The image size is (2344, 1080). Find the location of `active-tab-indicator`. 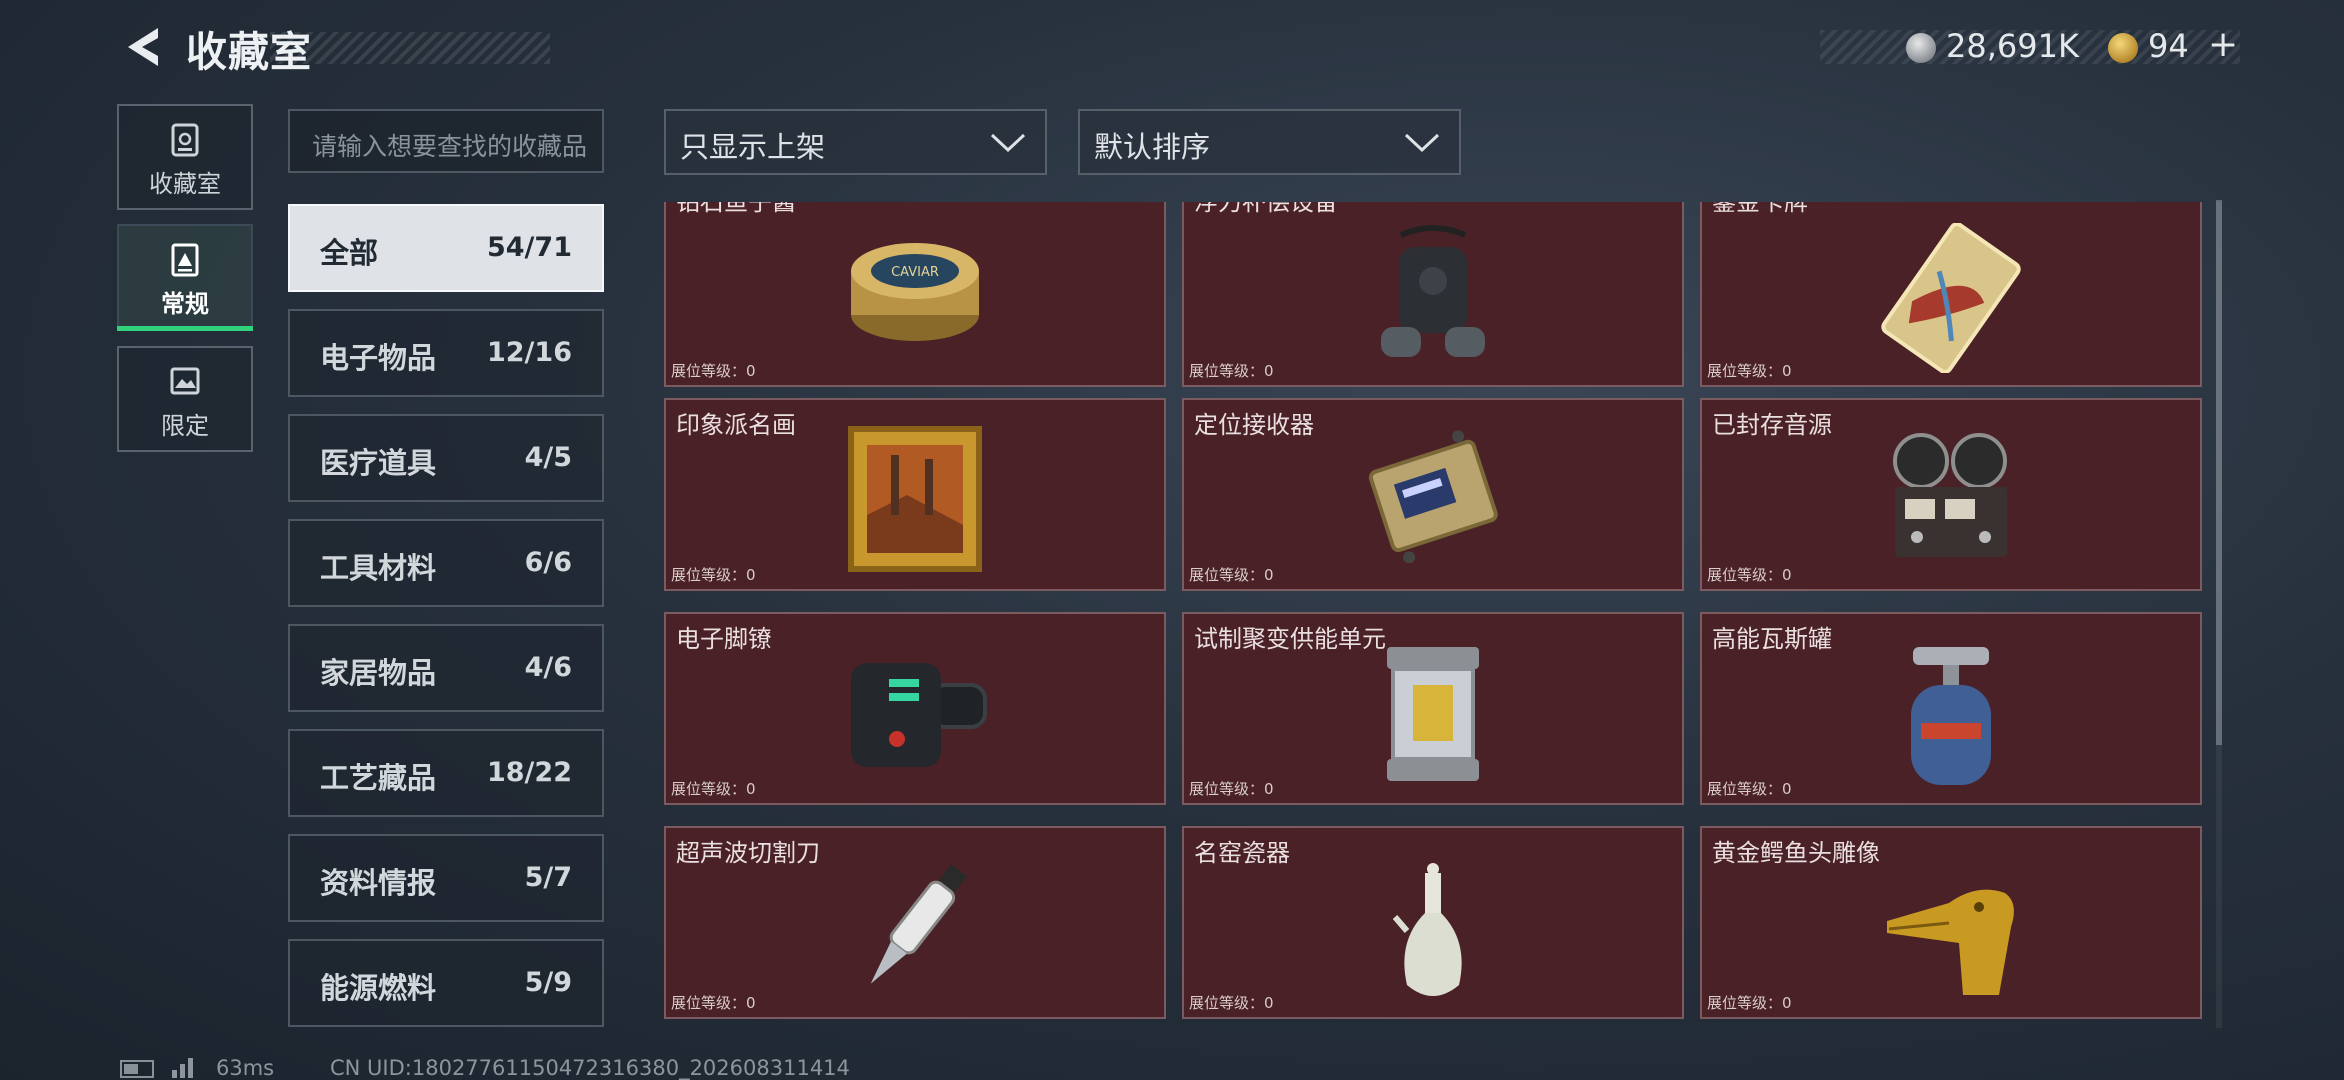

active-tab-indicator is located at coordinates (185, 328).